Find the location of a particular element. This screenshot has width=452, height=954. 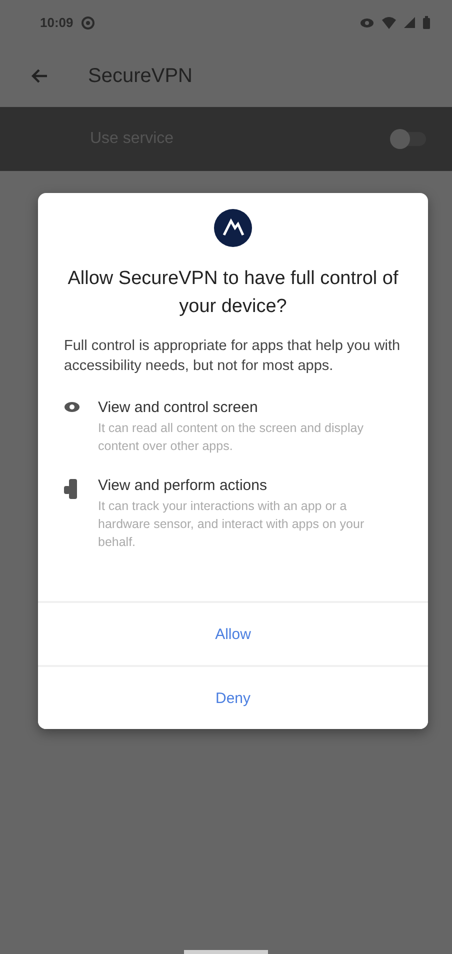

home-handle is located at coordinates (226, 952).